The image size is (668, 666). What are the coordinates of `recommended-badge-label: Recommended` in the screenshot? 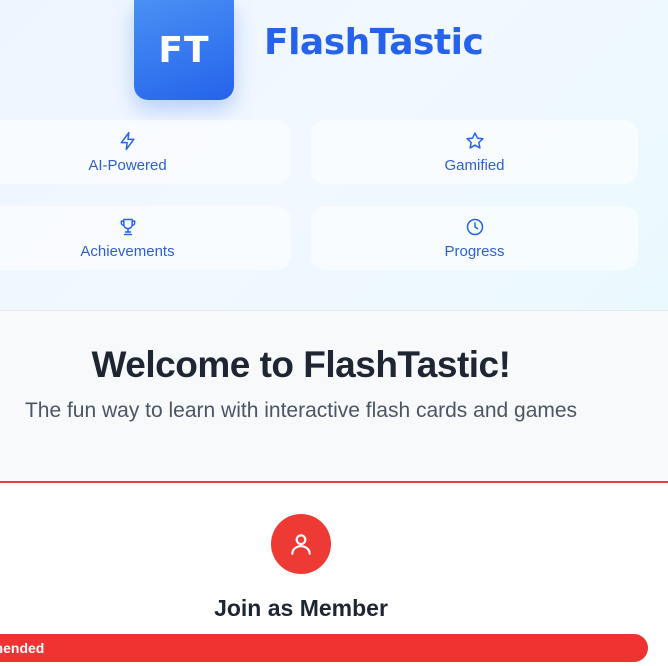 It's located at (22, 648).